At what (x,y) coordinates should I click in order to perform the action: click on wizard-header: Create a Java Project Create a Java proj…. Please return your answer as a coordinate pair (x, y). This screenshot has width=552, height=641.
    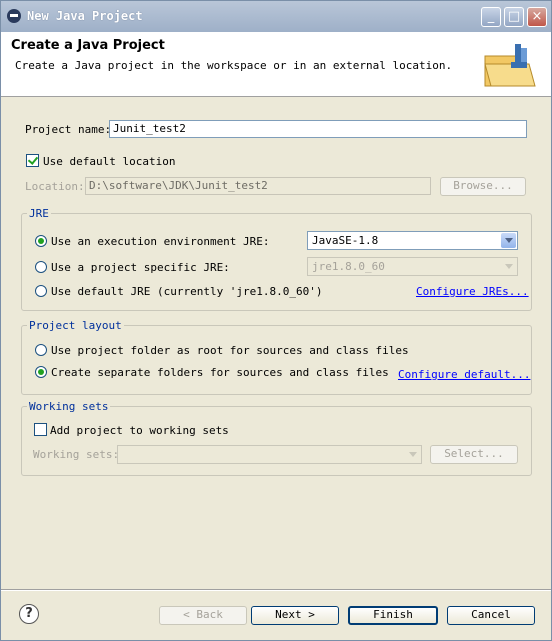
    Looking at the image, I should click on (276, 64).